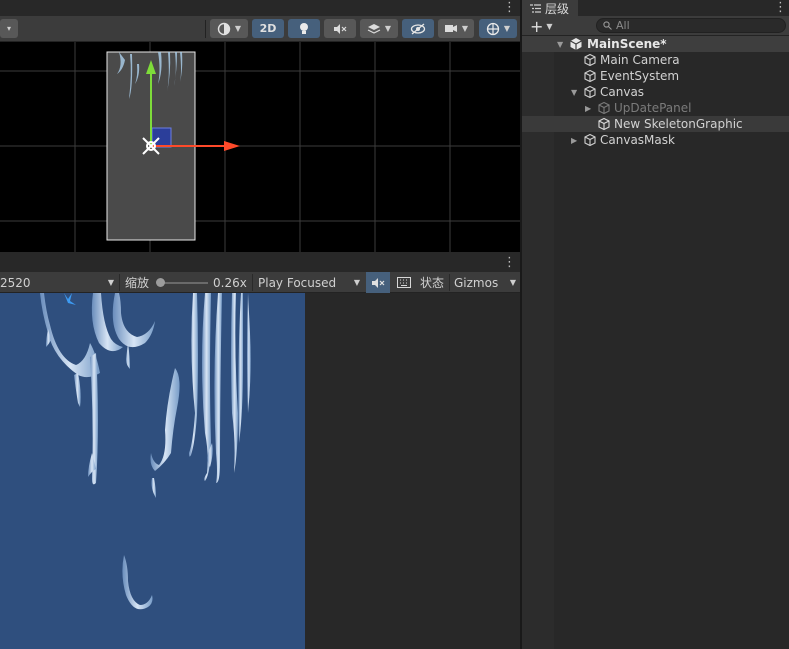  Describe the element at coordinates (780, 8) in the screenshot. I see `hierarchy-more-menu-icon: ⋮` at that location.